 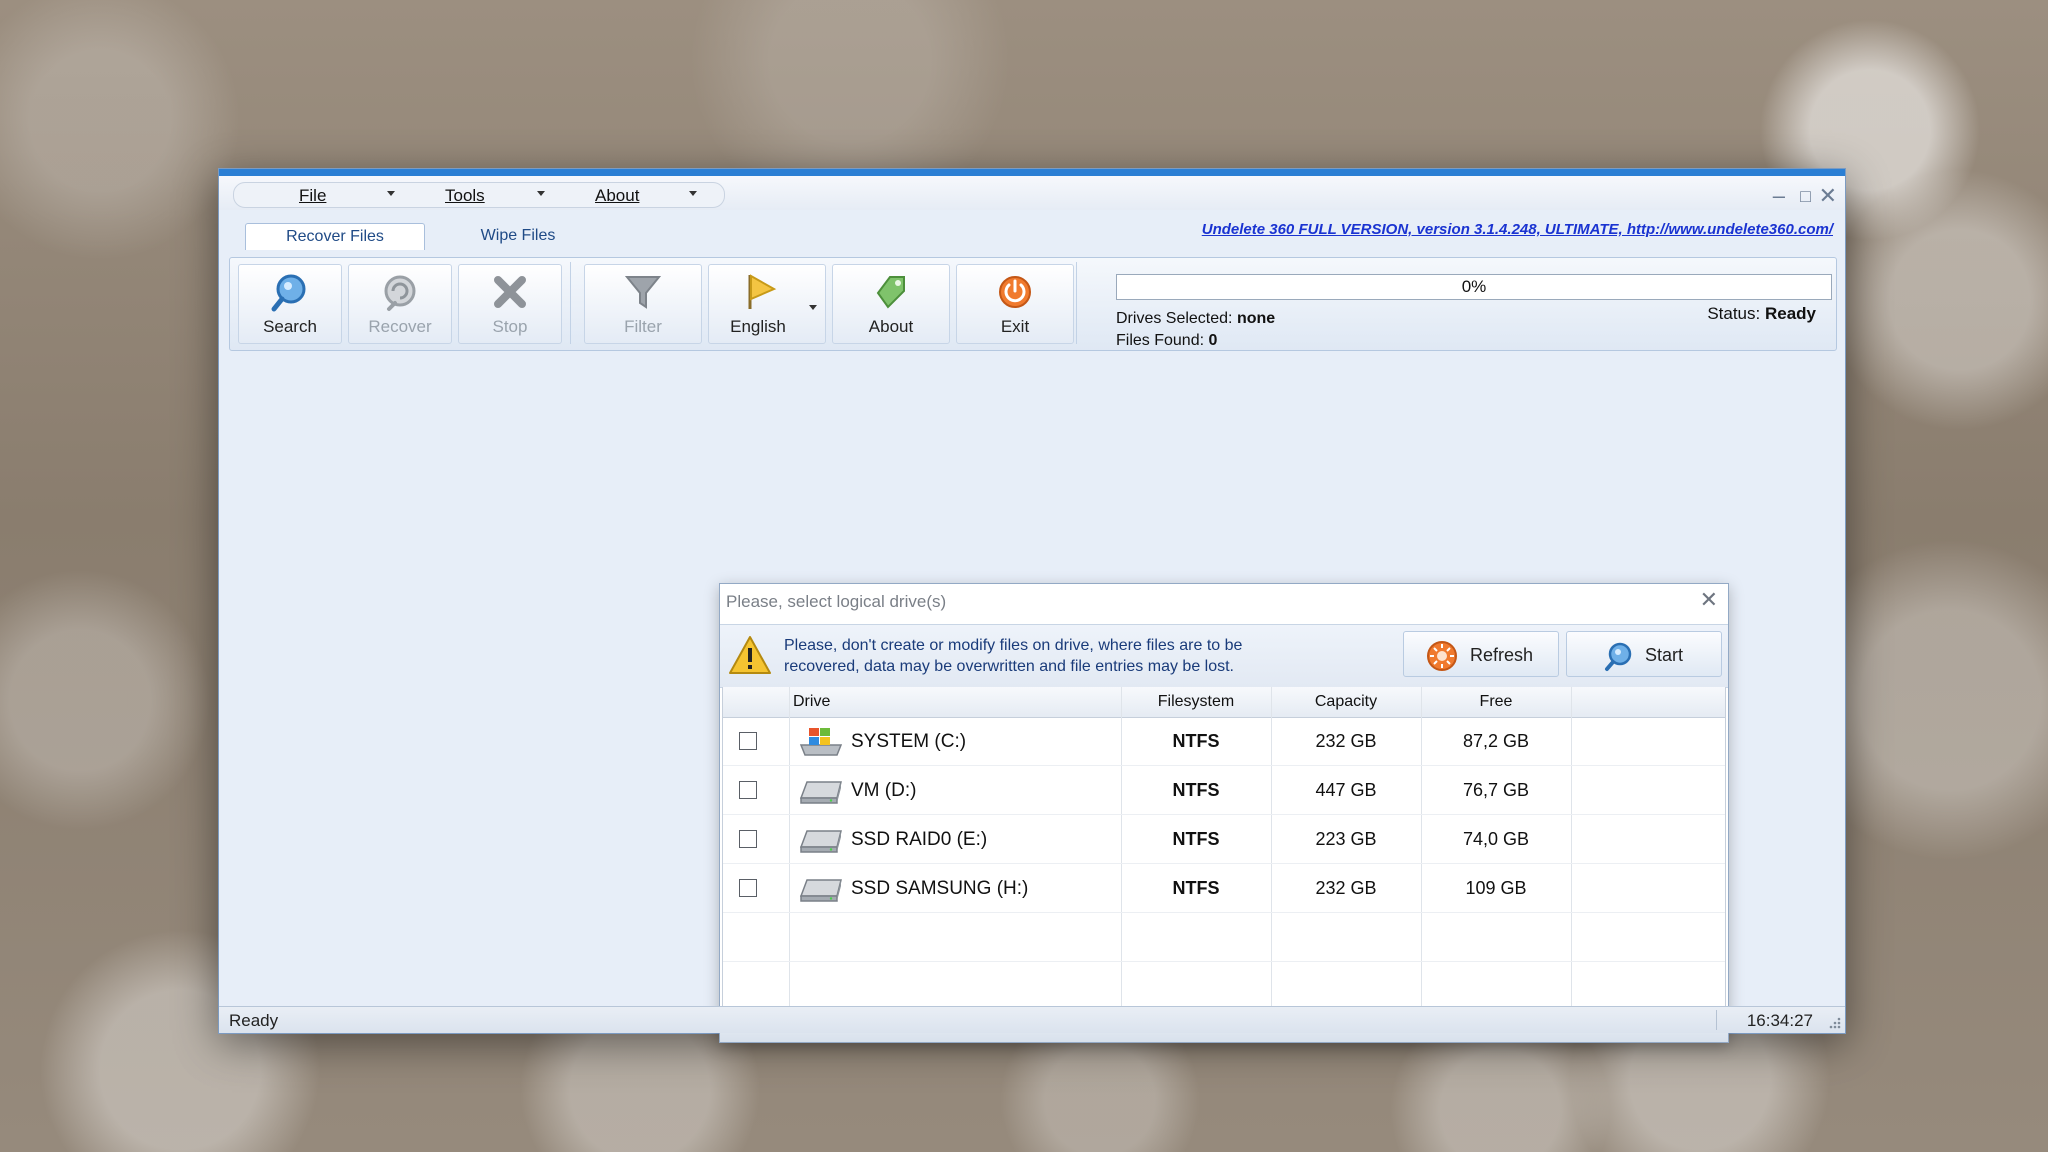 What do you see at coordinates (1496, 702) in the screenshot?
I see `column-header-free: Free` at bounding box center [1496, 702].